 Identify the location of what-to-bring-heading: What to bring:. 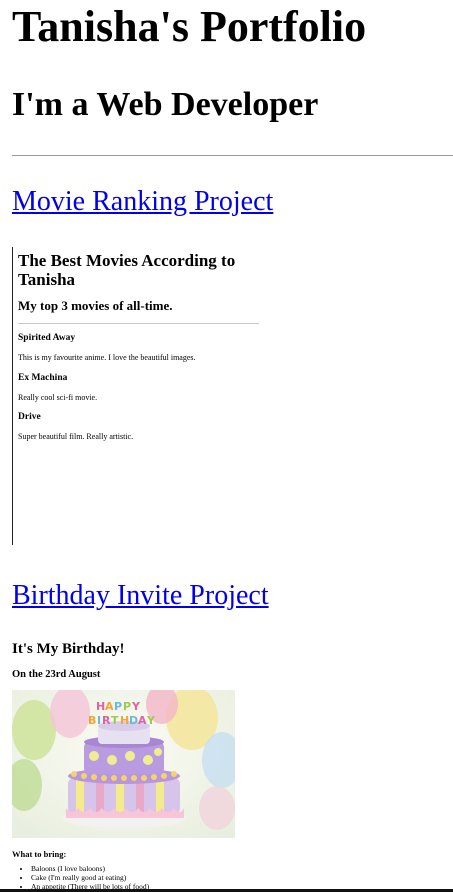
(39, 854).